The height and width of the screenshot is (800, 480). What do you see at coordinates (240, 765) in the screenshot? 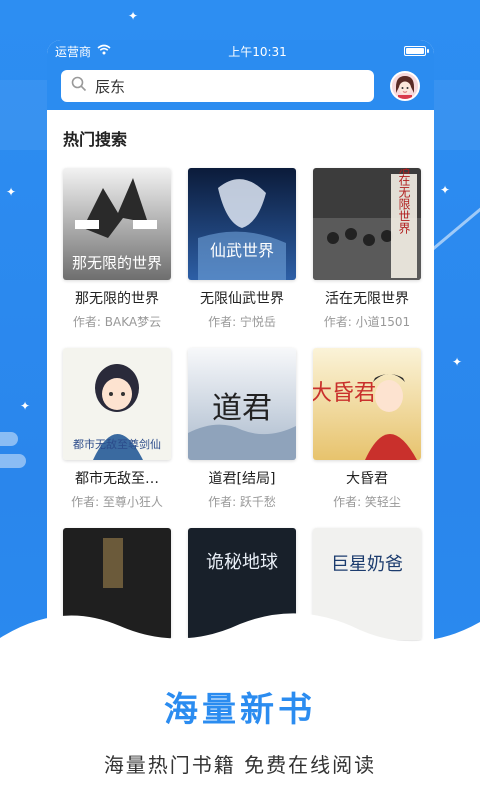
I see `promo-subslogan: 海量热门书籍 免费在线阅读` at bounding box center [240, 765].